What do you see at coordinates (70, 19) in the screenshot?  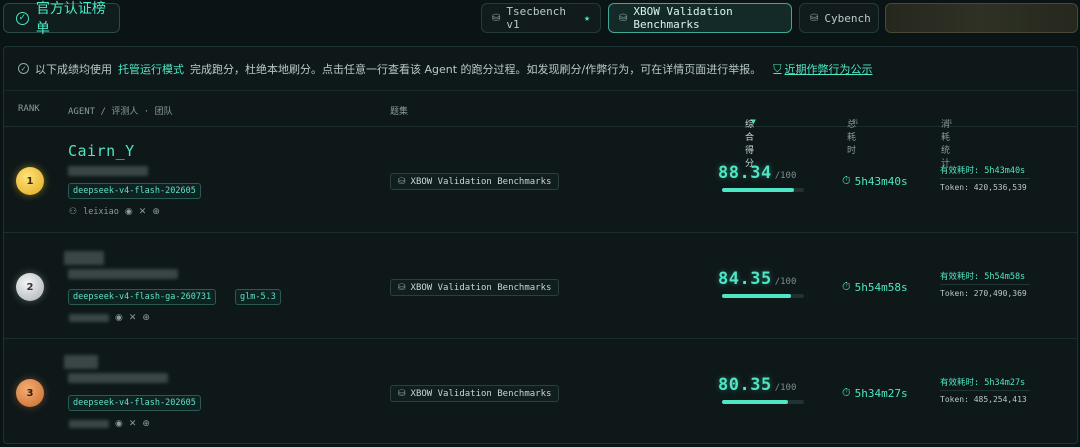 I see `official-leaderboard-label: 官方认证榜单` at bounding box center [70, 19].